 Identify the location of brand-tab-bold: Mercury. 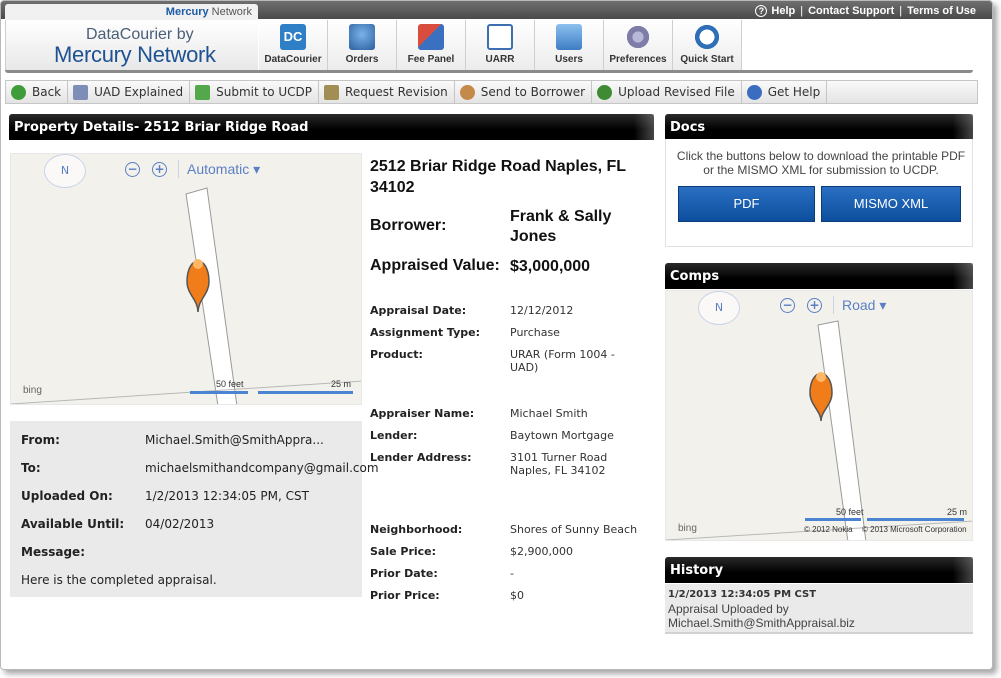
(187, 12).